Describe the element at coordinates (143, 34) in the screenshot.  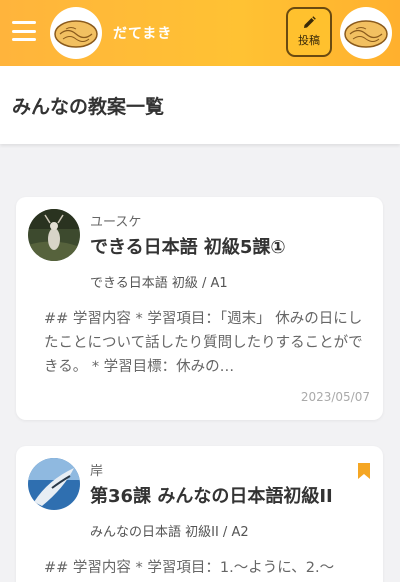
I see `brand-name: だてまき` at that location.